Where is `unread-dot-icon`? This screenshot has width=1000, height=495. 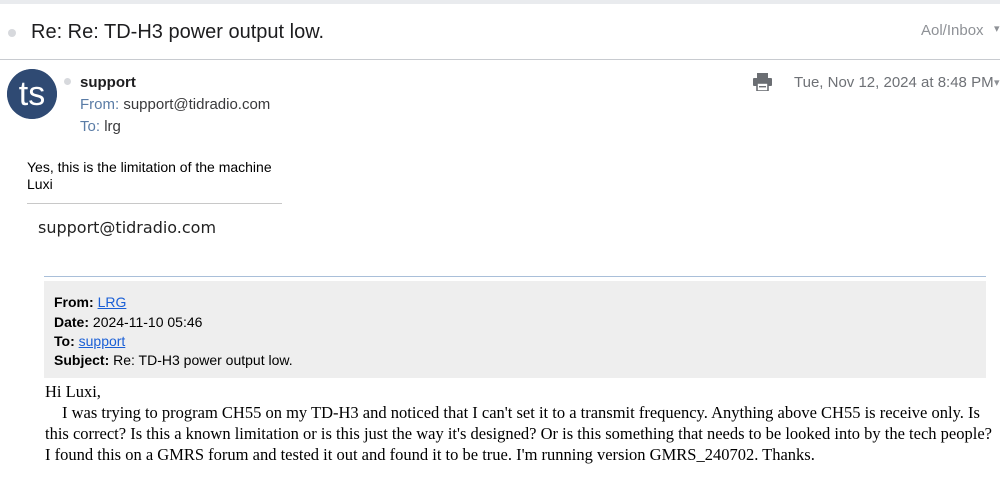 unread-dot-icon is located at coordinates (12, 33).